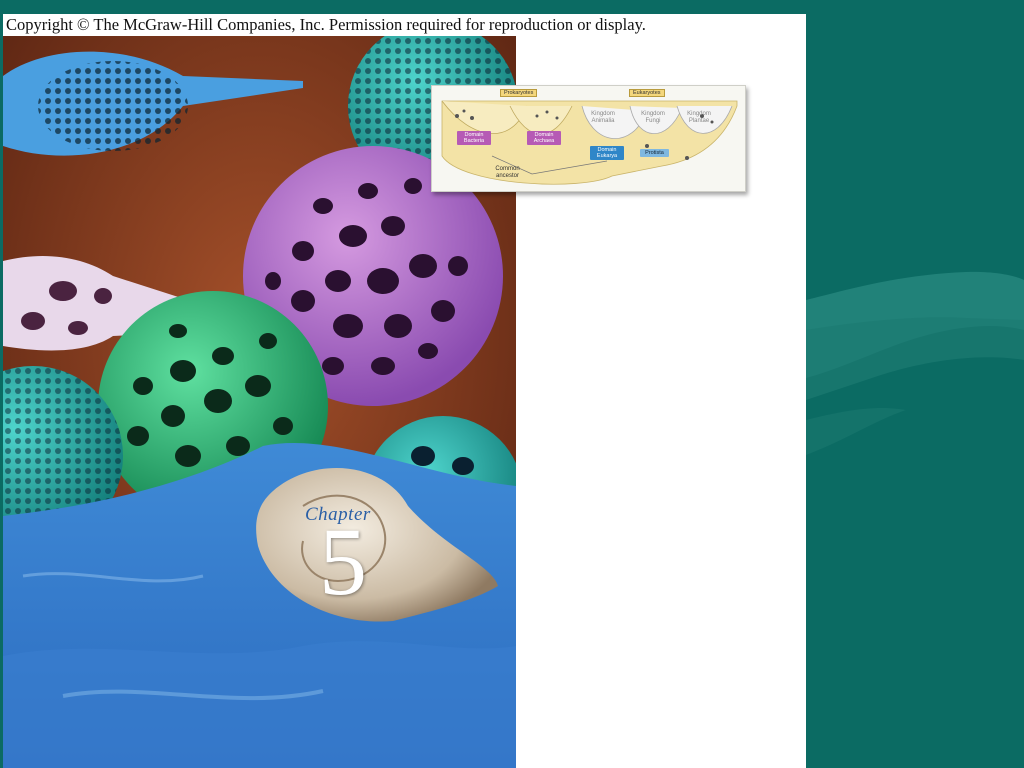 The image size is (1024, 768). I want to click on protista-box: Protista, so click(654, 153).